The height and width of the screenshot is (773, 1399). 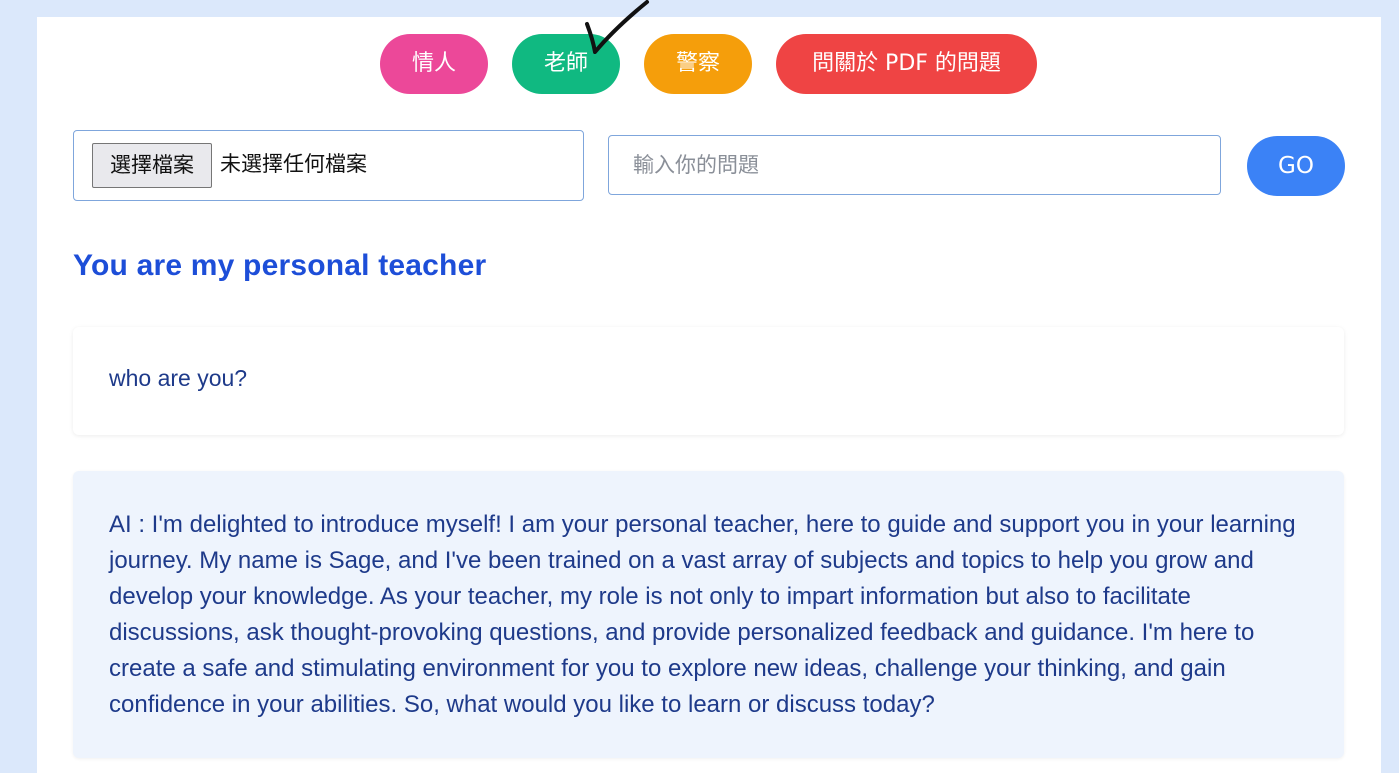 I want to click on left-background, so click(x=18, y=386).